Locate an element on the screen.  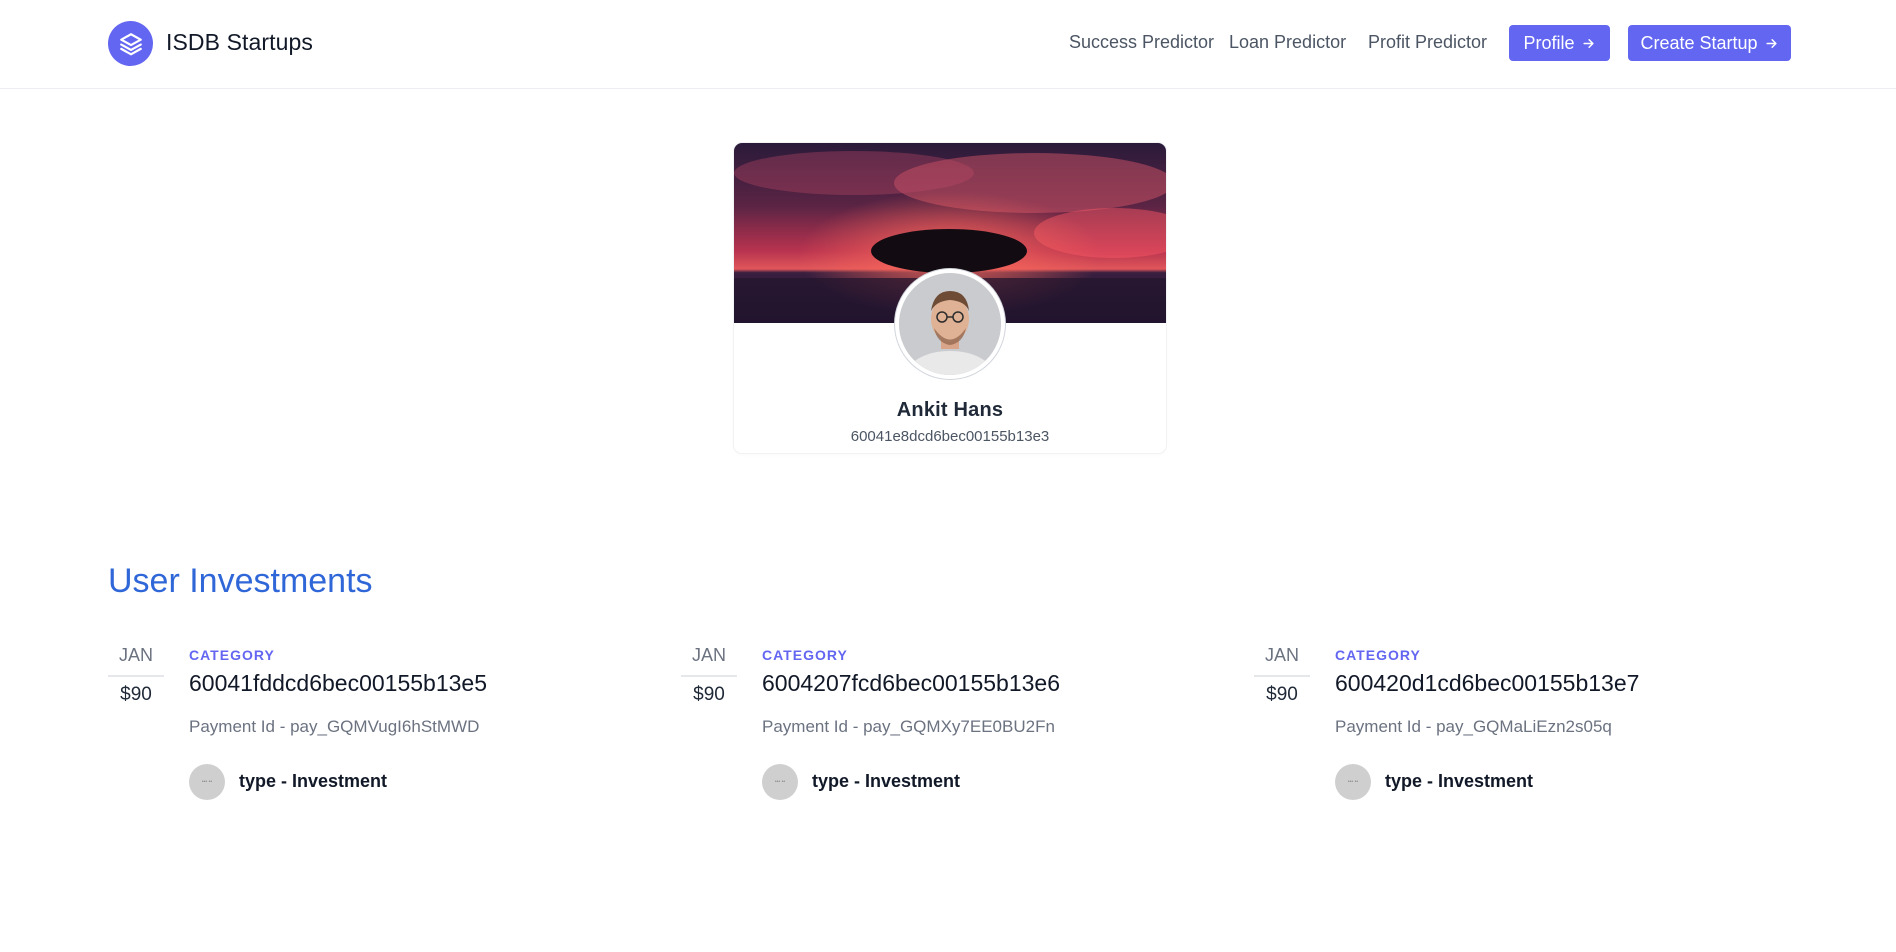
profile-button: Profile is located at coordinates (1559, 43).